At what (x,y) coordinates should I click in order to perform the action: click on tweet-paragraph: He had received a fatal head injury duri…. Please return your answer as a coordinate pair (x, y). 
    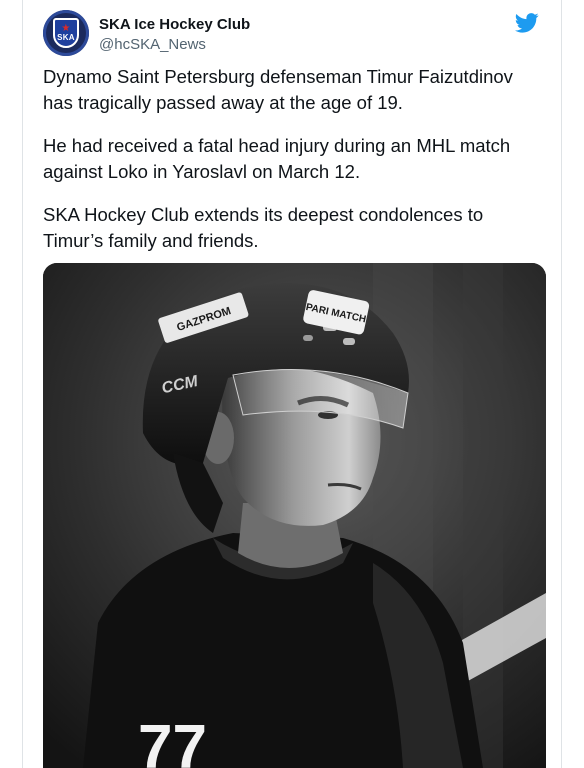
    Looking at the image, I should click on (277, 158).